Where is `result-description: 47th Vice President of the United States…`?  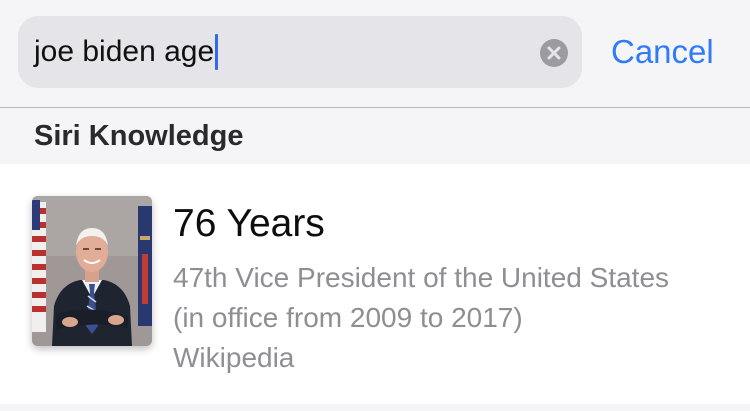 result-description: 47th Vice President of the United States… is located at coordinates (421, 297).